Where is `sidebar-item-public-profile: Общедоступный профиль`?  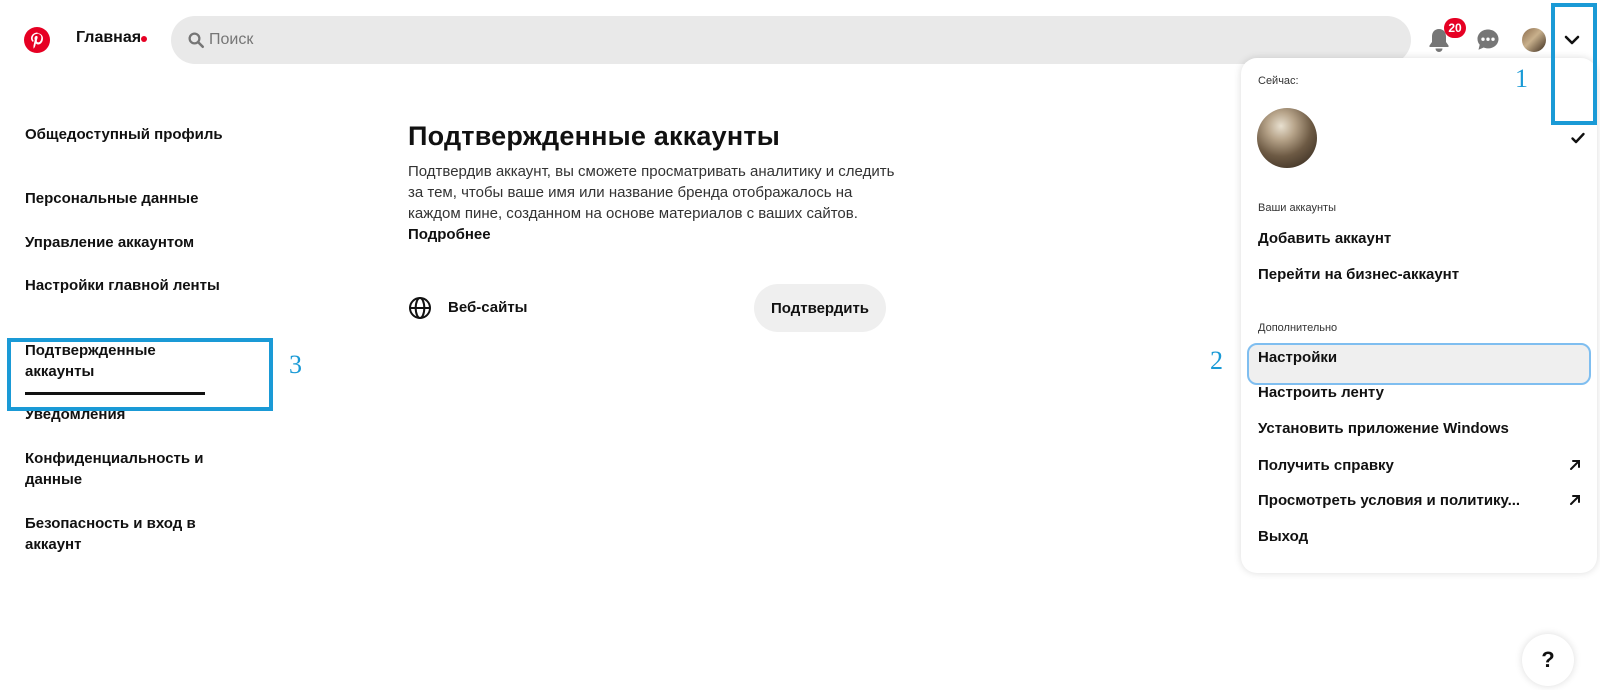
sidebar-item-public-profile: Общедоступный профиль is located at coordinates (130, 134).